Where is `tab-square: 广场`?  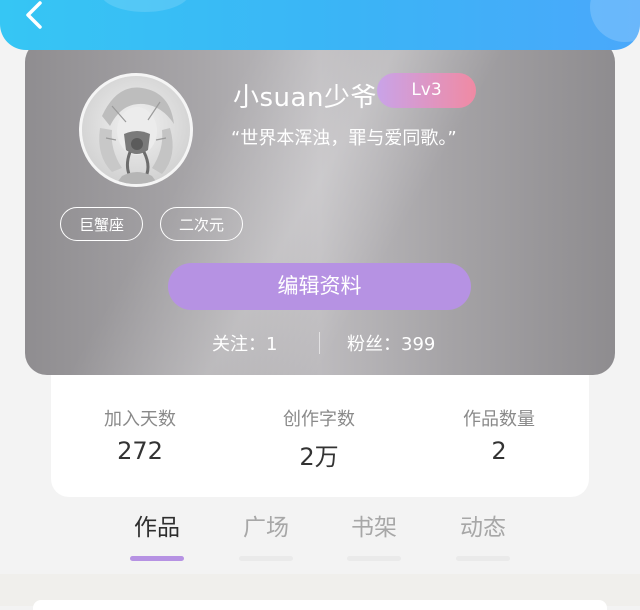
tab-square: 广场 is located at coordinates (266, 535).